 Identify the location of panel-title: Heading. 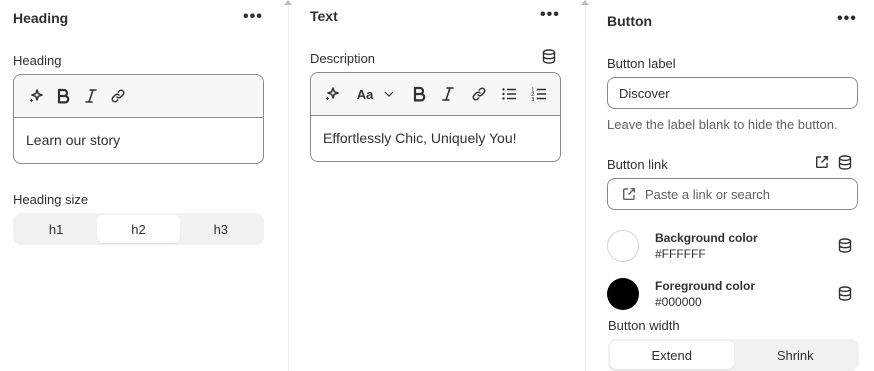
(41, 18).